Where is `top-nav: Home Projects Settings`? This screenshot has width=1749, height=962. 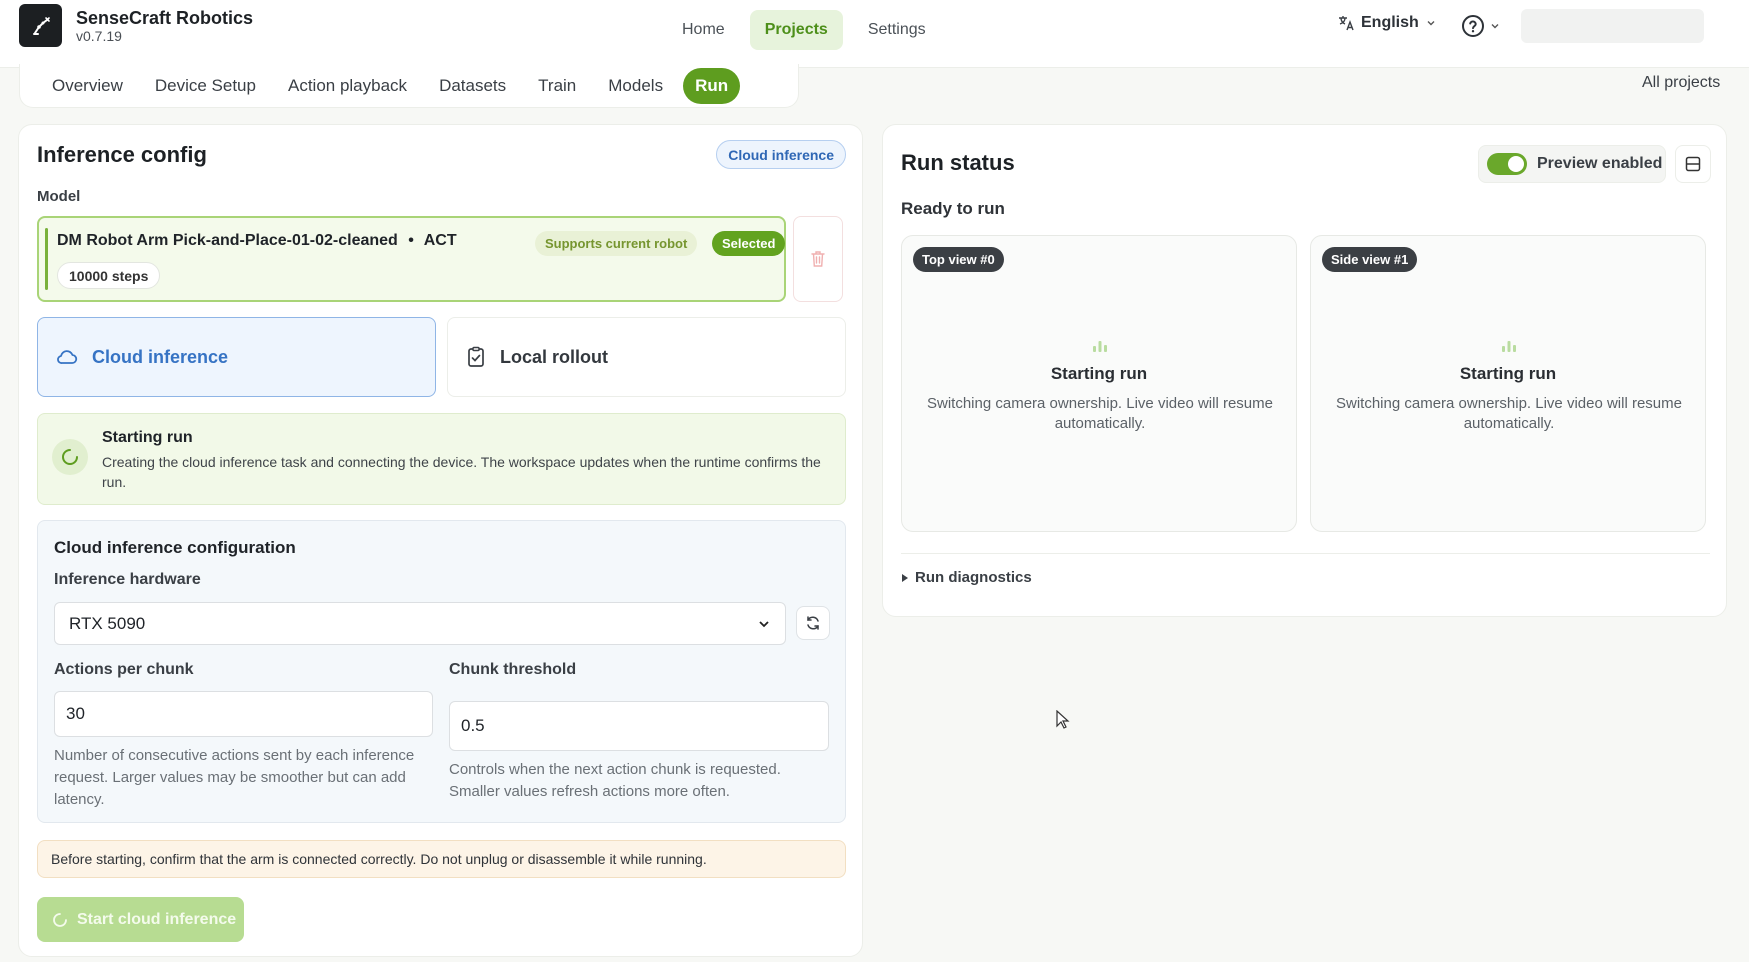
top-nav: Home Projects Settings is located at coordinates (804, 30).